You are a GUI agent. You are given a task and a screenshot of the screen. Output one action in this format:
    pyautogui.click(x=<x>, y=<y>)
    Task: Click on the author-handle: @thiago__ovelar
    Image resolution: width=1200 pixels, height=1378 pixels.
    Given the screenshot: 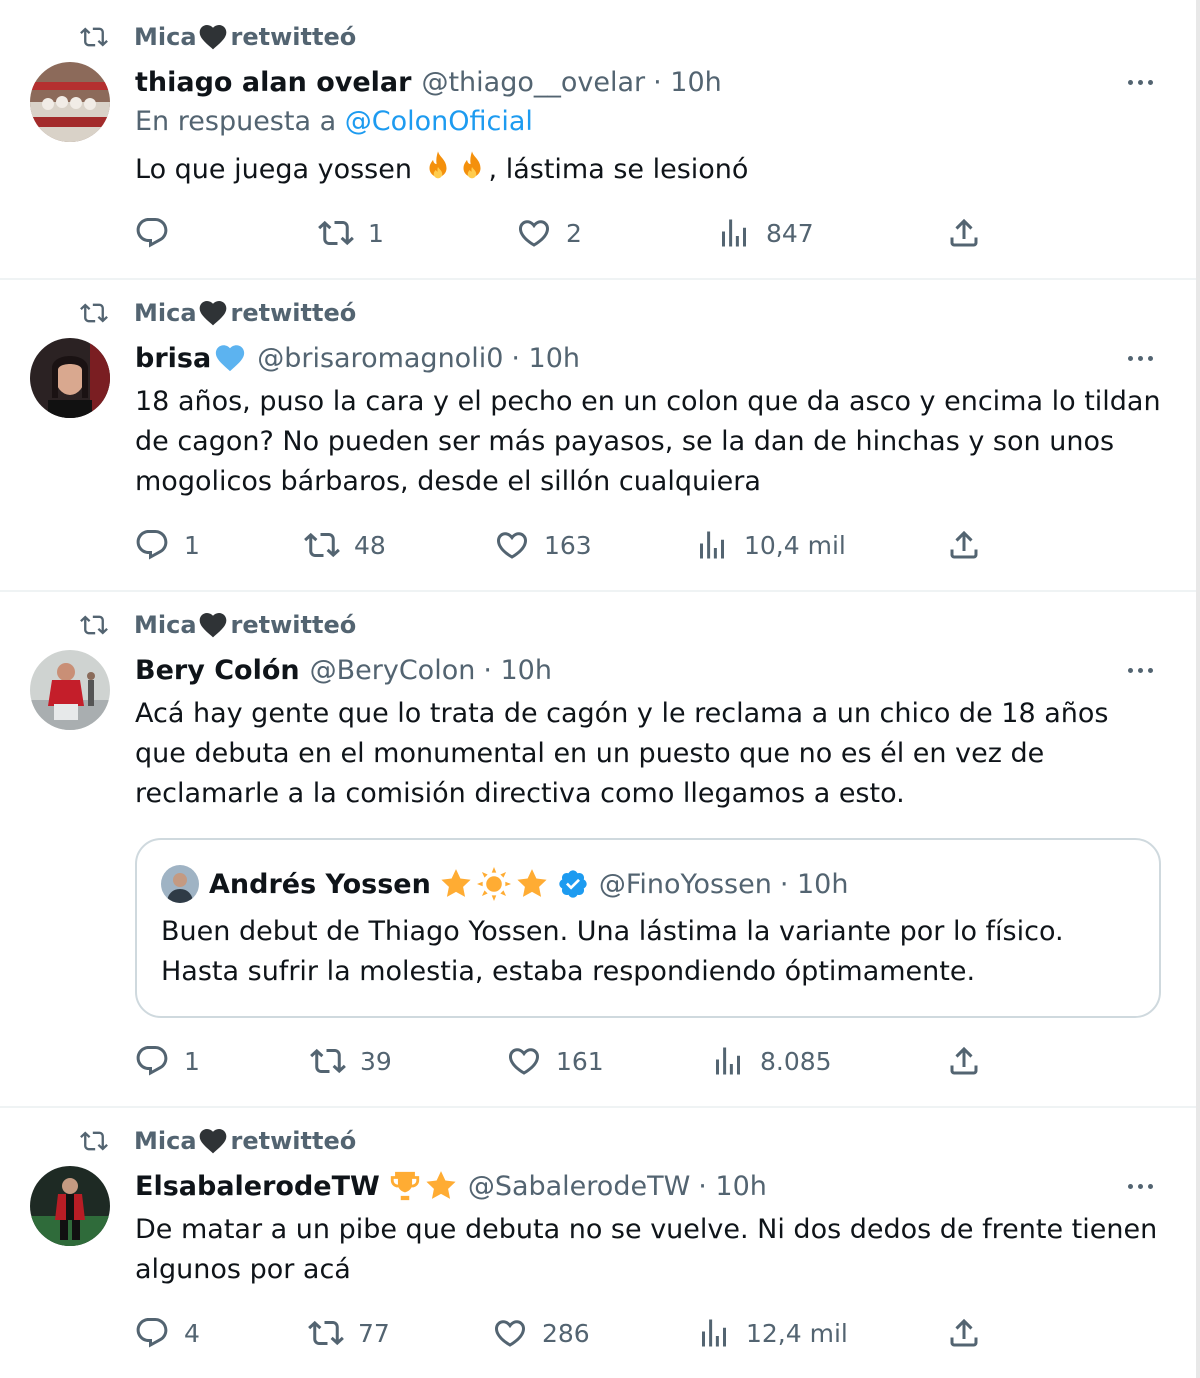 What is the action you would take?
    pyautogui.click(x=533, y=82)
    